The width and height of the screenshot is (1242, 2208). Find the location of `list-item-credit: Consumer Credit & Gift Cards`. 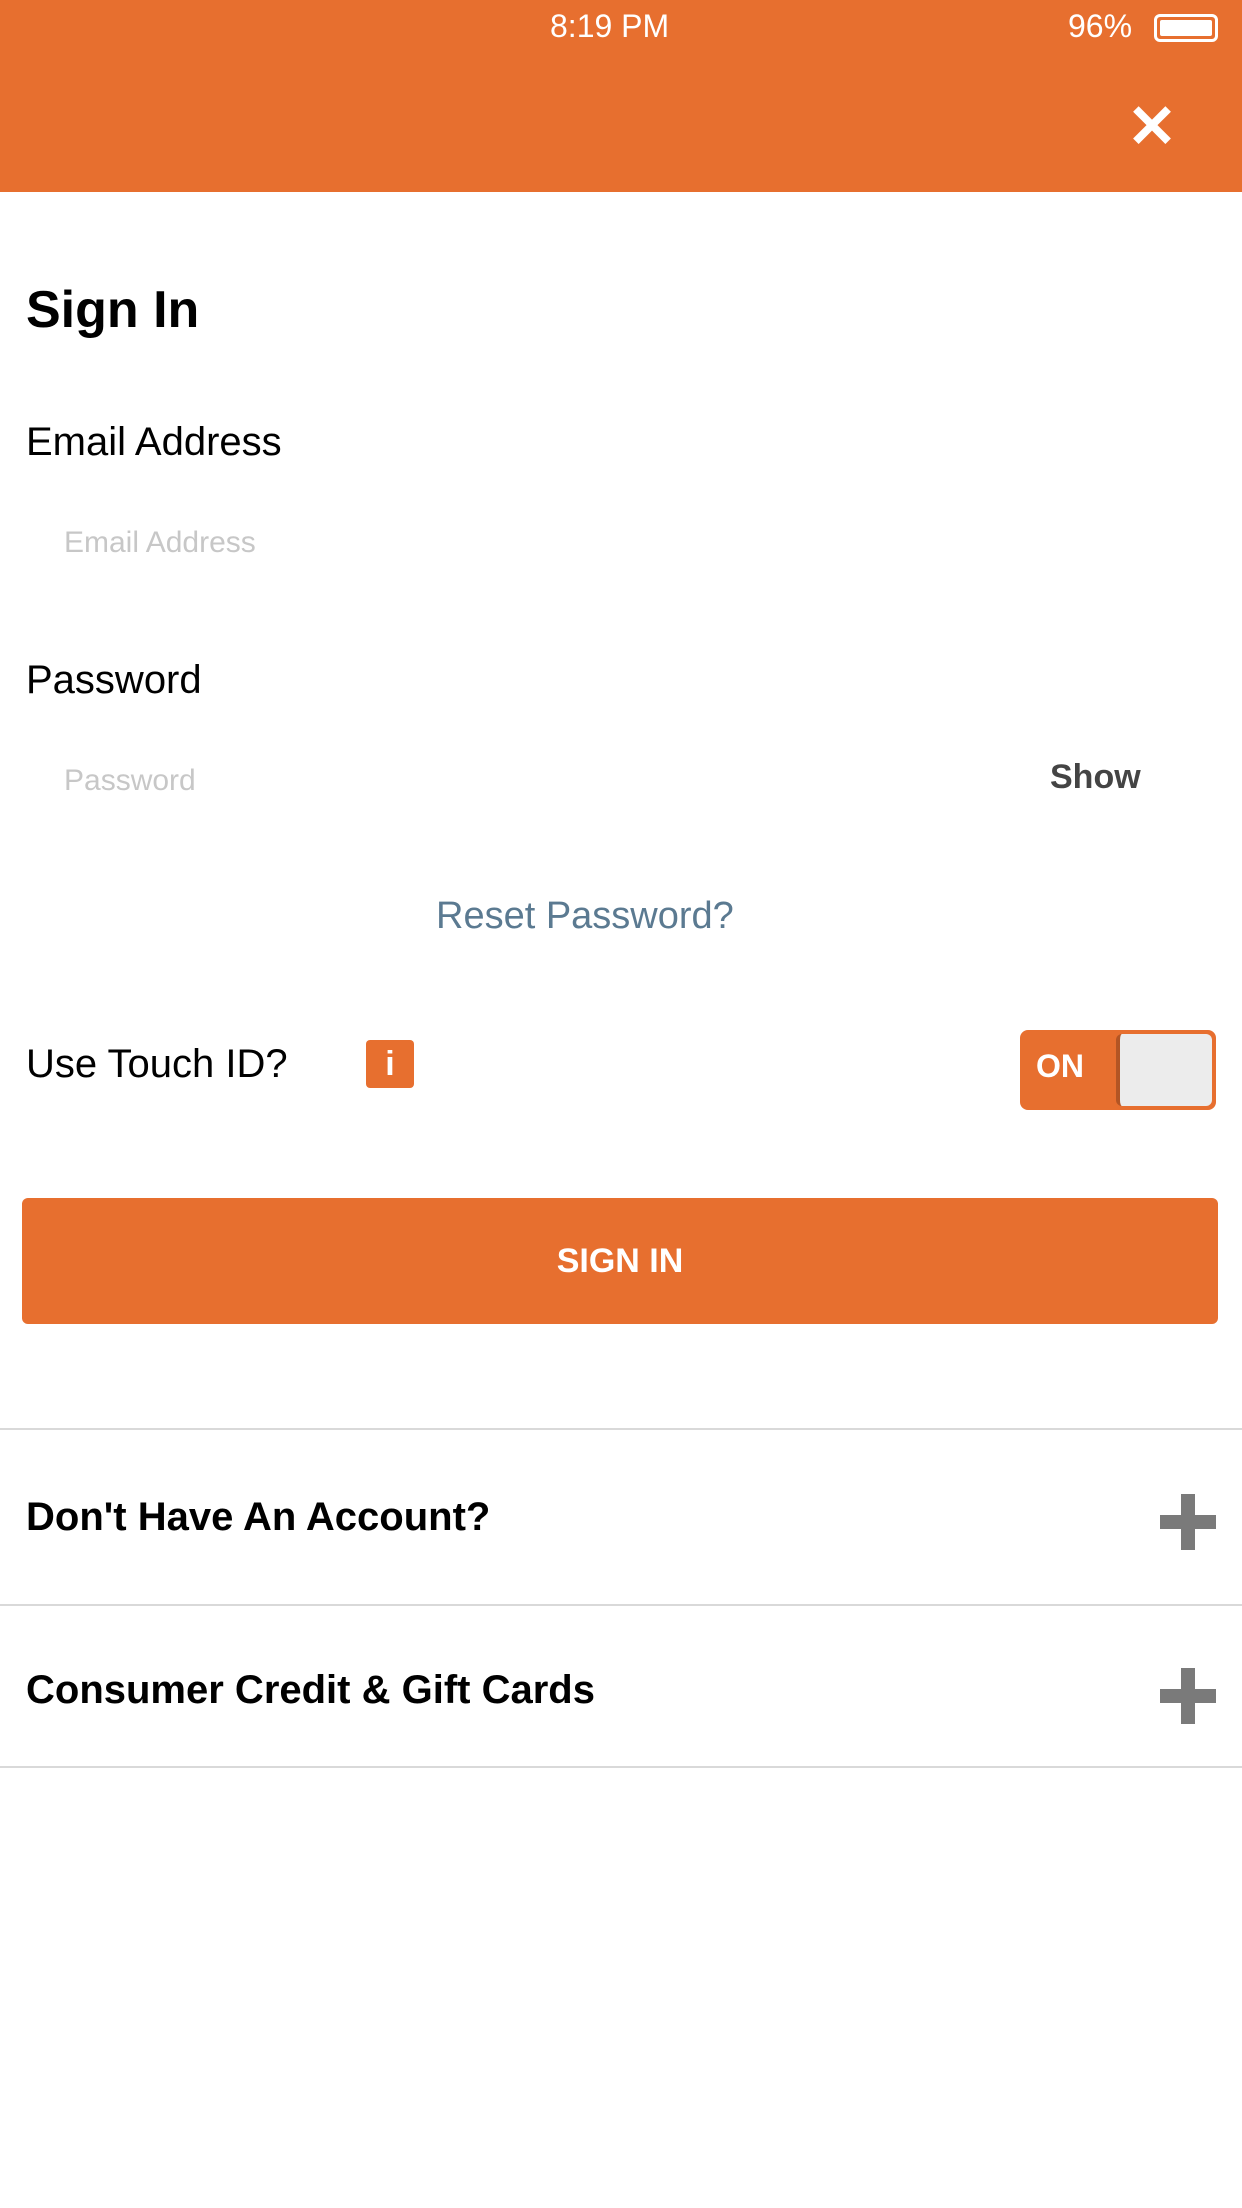

list-item-credit: Consumer Credit & Gift Cards is located at coordinates (621, 1686).